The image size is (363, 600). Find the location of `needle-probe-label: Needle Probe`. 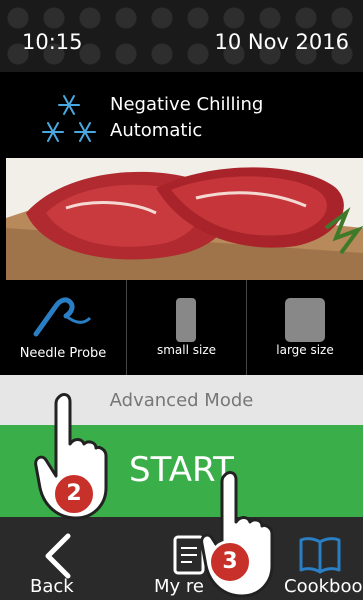

needle-probe-label: Needle Probe is located at coordinates (63, 353).